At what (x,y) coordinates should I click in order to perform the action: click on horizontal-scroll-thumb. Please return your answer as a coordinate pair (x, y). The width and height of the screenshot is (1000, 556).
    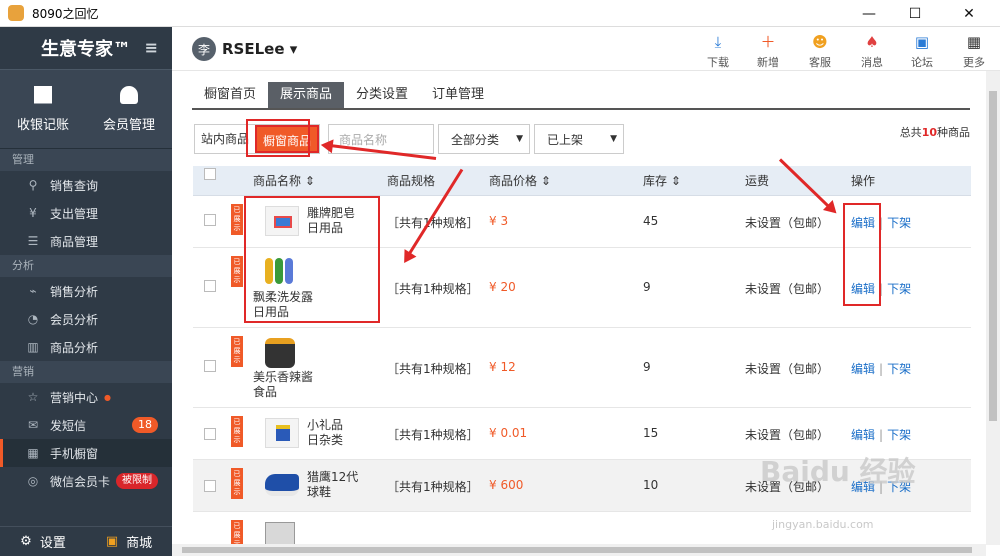
    Looking at the image, I should click on (577, 550).